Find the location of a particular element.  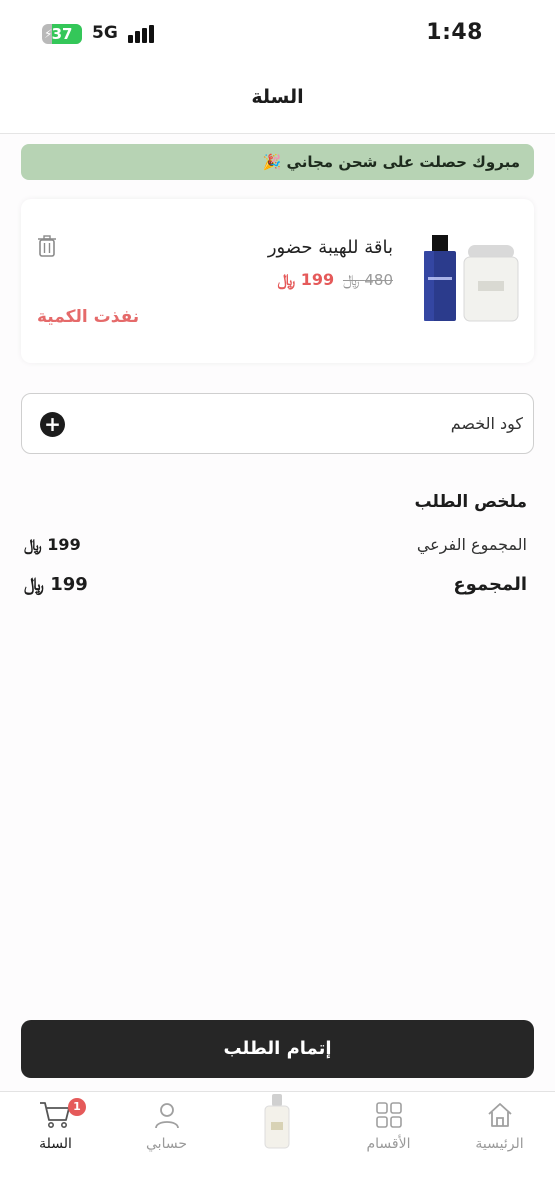

battery-level: 37 is located at coordinates (62, 34).